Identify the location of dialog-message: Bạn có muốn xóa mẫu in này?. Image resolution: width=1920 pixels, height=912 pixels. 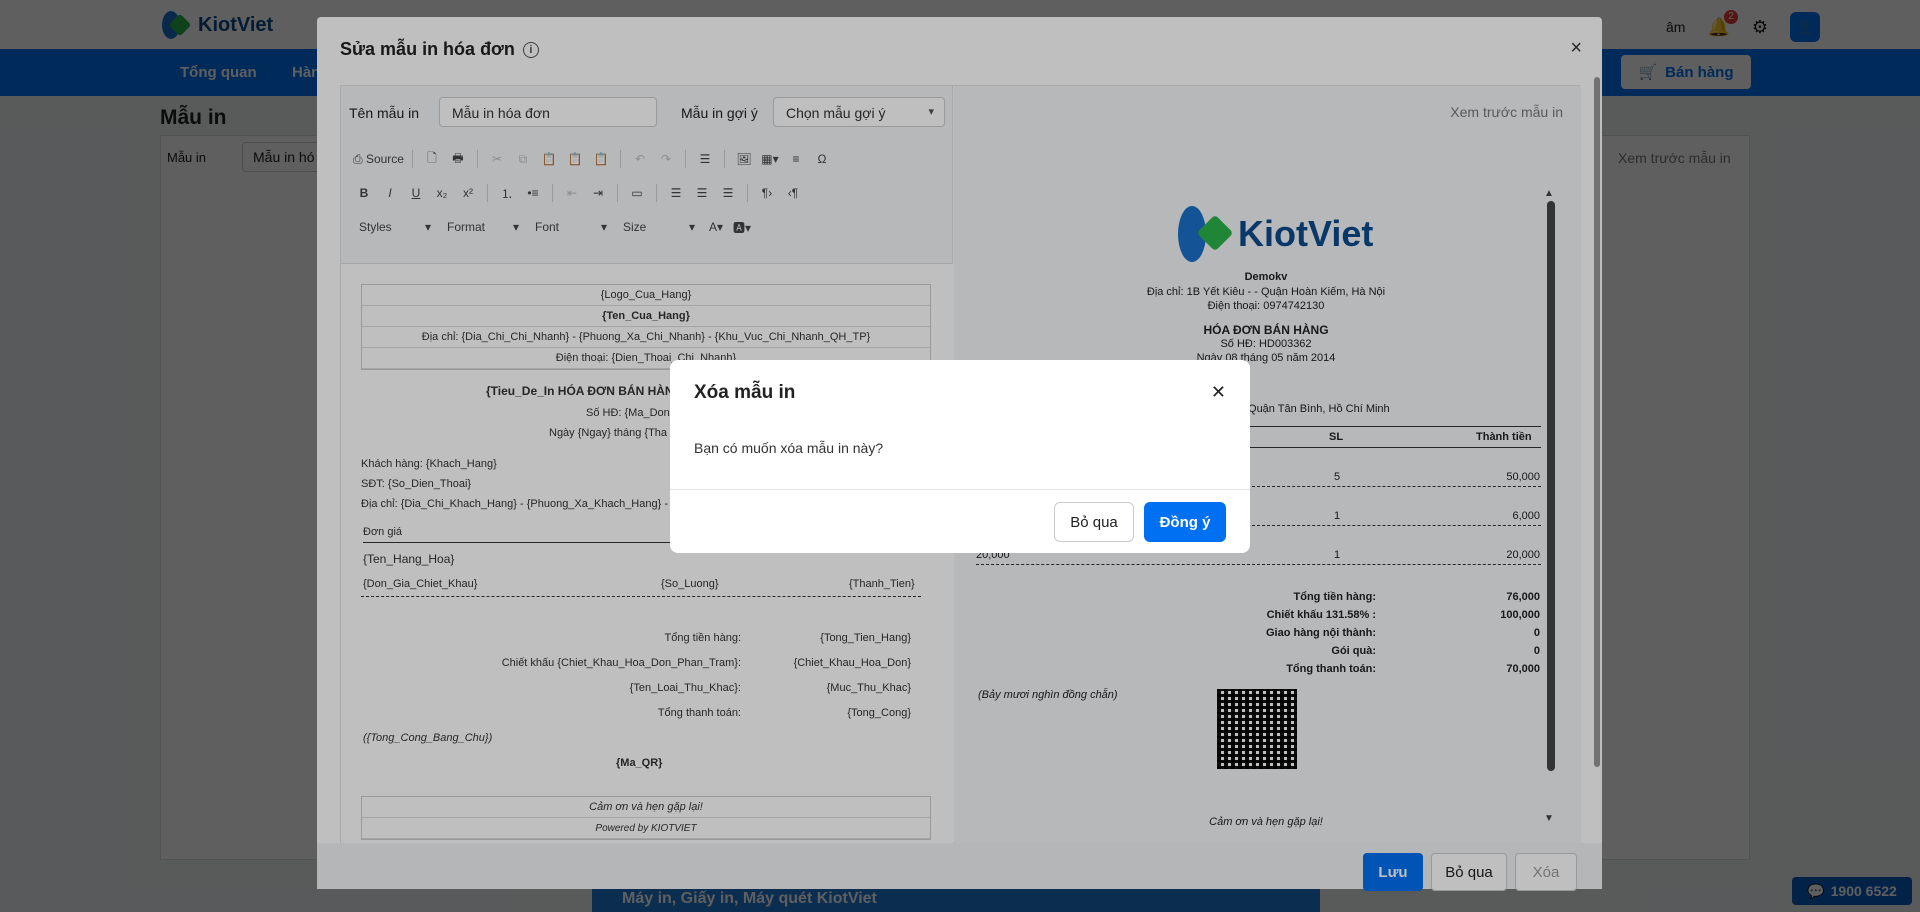
(789, 448).